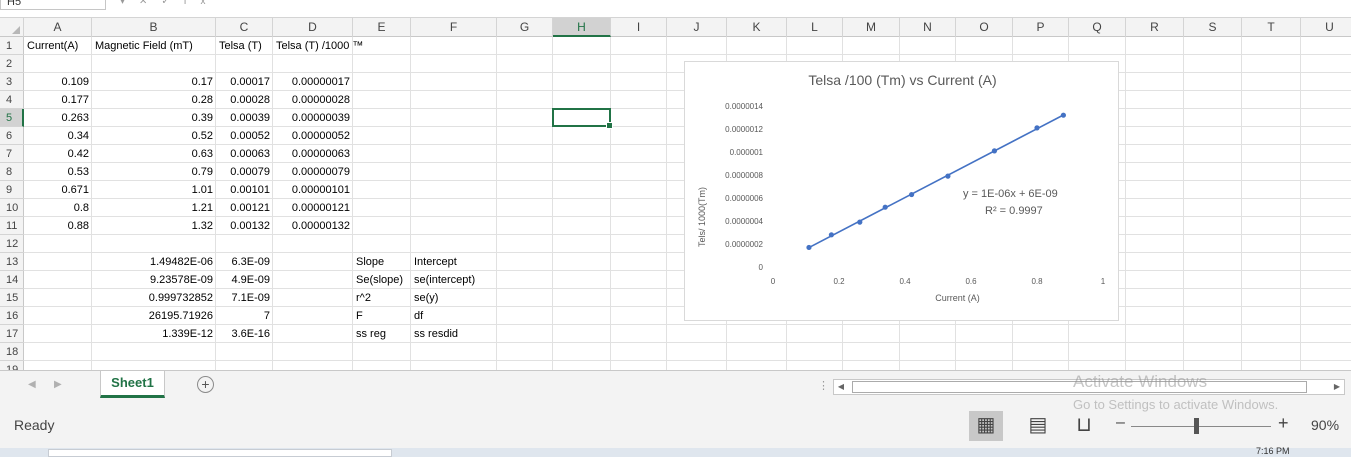 The image size is (1351, 457). What do you see at coordinates (152, 316) in the screenshot?
I see `cell-b16: 26195.71926` at bounding box center [152, 316].